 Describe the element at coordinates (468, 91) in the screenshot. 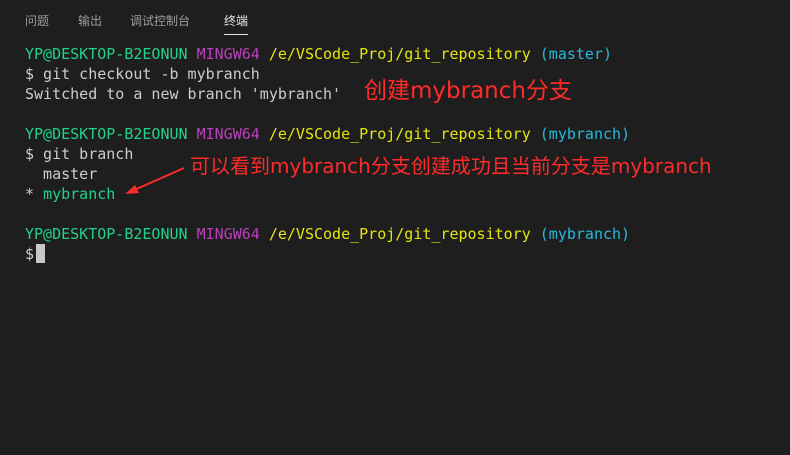

I see `annotation-create-branch: 创建mybranch分支` at that location.